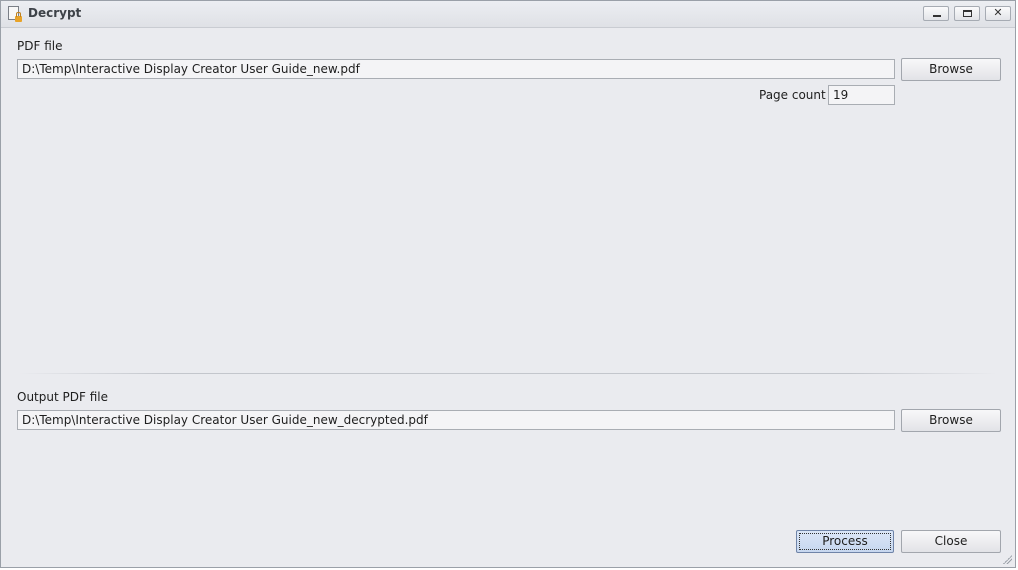 This screenshot has height=570, width=1018. Describe the element at coordinates (1007, 559) in the screenshot. I see `resize-grip-icon` at that location.